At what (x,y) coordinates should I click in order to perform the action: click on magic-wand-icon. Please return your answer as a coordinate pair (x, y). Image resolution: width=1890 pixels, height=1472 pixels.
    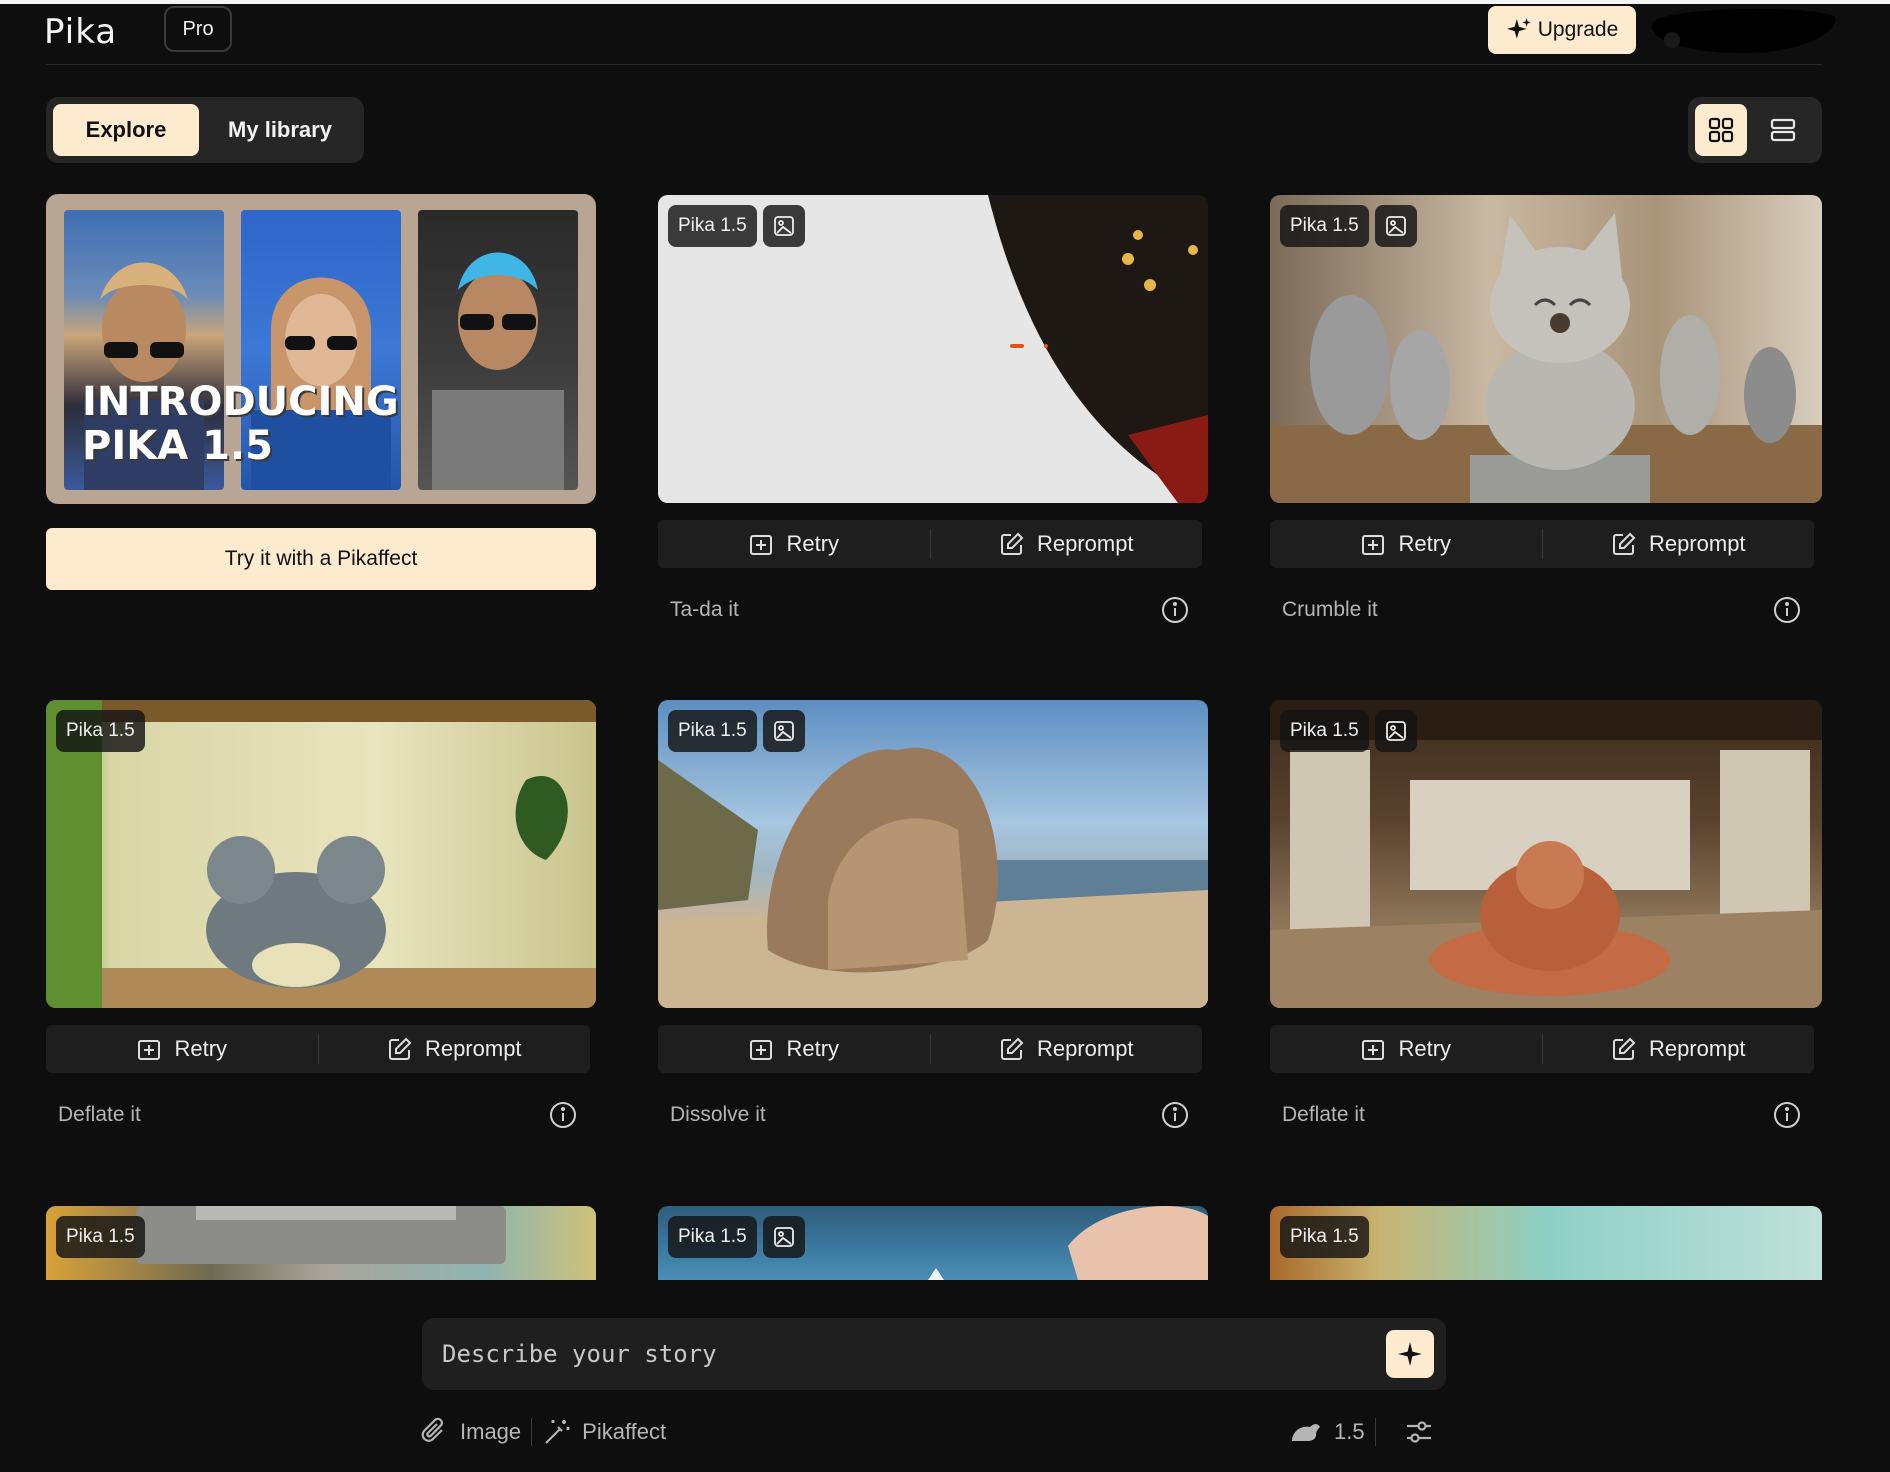
    Looking at the image, I should click on (557, 1432).